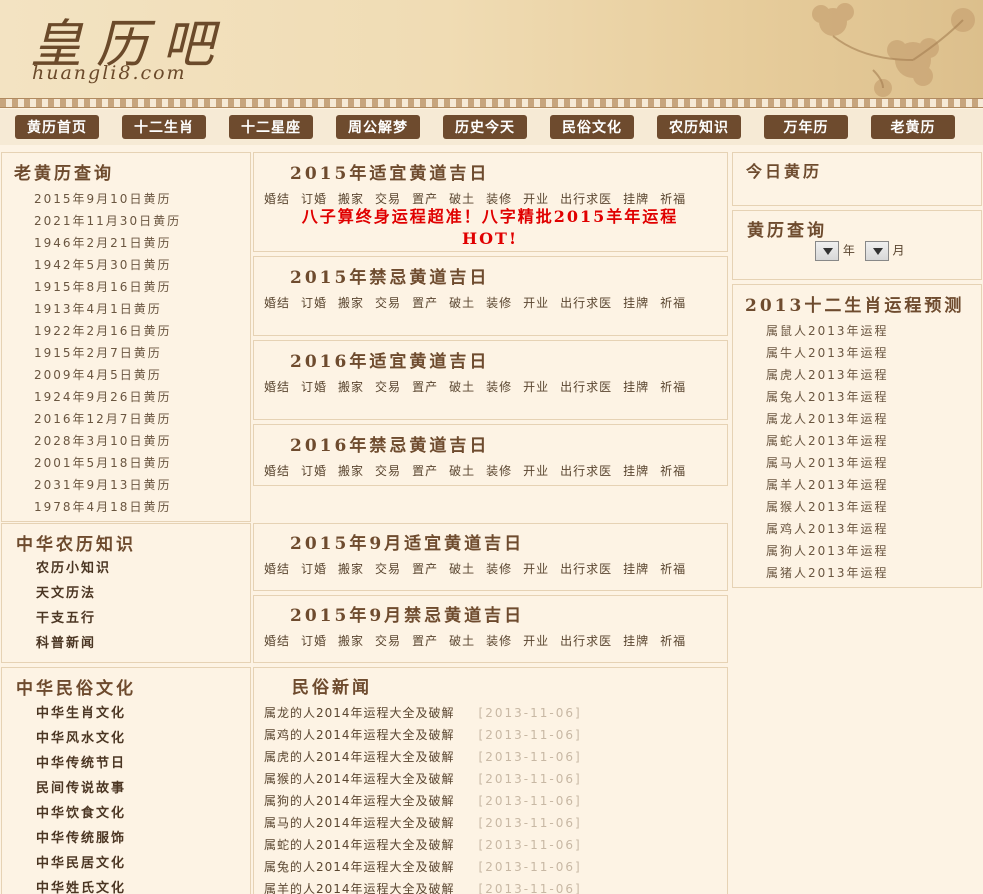 Image resolution: width=983 pixels, height=894 pixels. What do you see at coordinates (423, 801) in the screenshot?
I see `news-item: 属狗的人2014年运程大全及破解 [2013-11-06]` at bounding box center [423, 801].